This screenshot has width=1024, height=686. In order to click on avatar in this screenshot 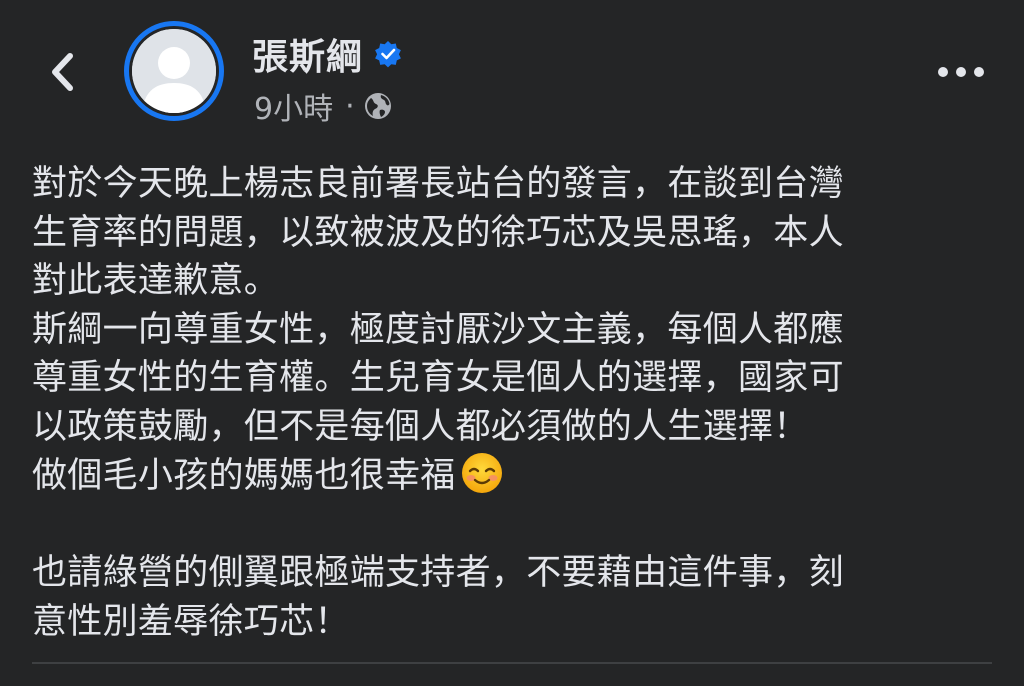, I will do `click(174, 71)`.